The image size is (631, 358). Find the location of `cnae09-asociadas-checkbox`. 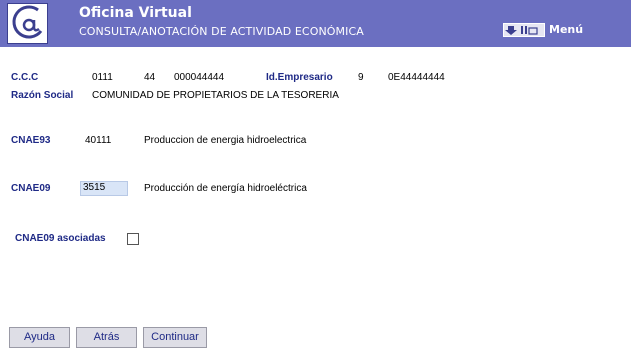

cnae09-asociadas-checkbox is located at coordinates (133, 239).